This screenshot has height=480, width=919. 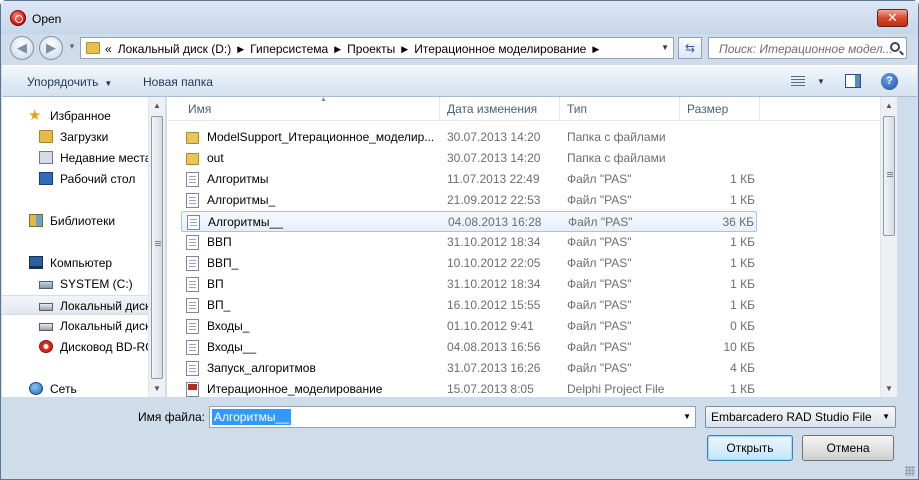 What do you see at coordinates (63, 82) in the screenshot?
I see `organize-label: Упорядочить` at bounding box center [63, 82].